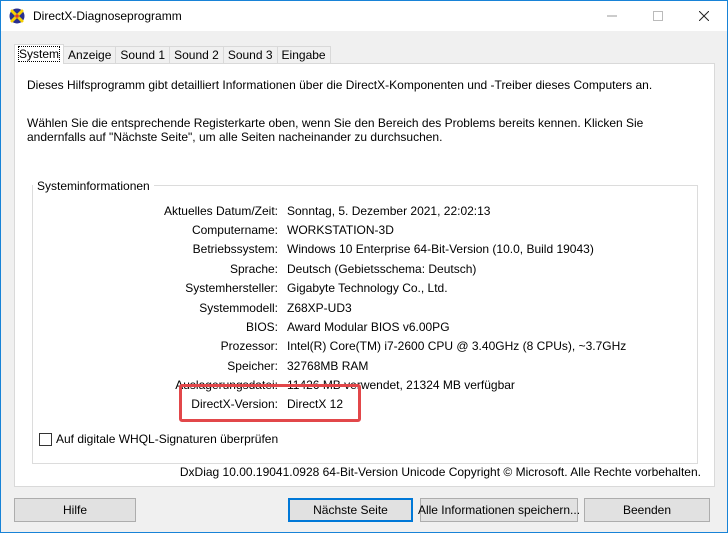 The width and height of the screenshot is (728, 533). What do you see at coordinates (401, 385) in the screenshot?
I see `row-value-pagefile: 11426 MB verwendet, 21324 MB verfügbar` at bounding box center [401, 385].